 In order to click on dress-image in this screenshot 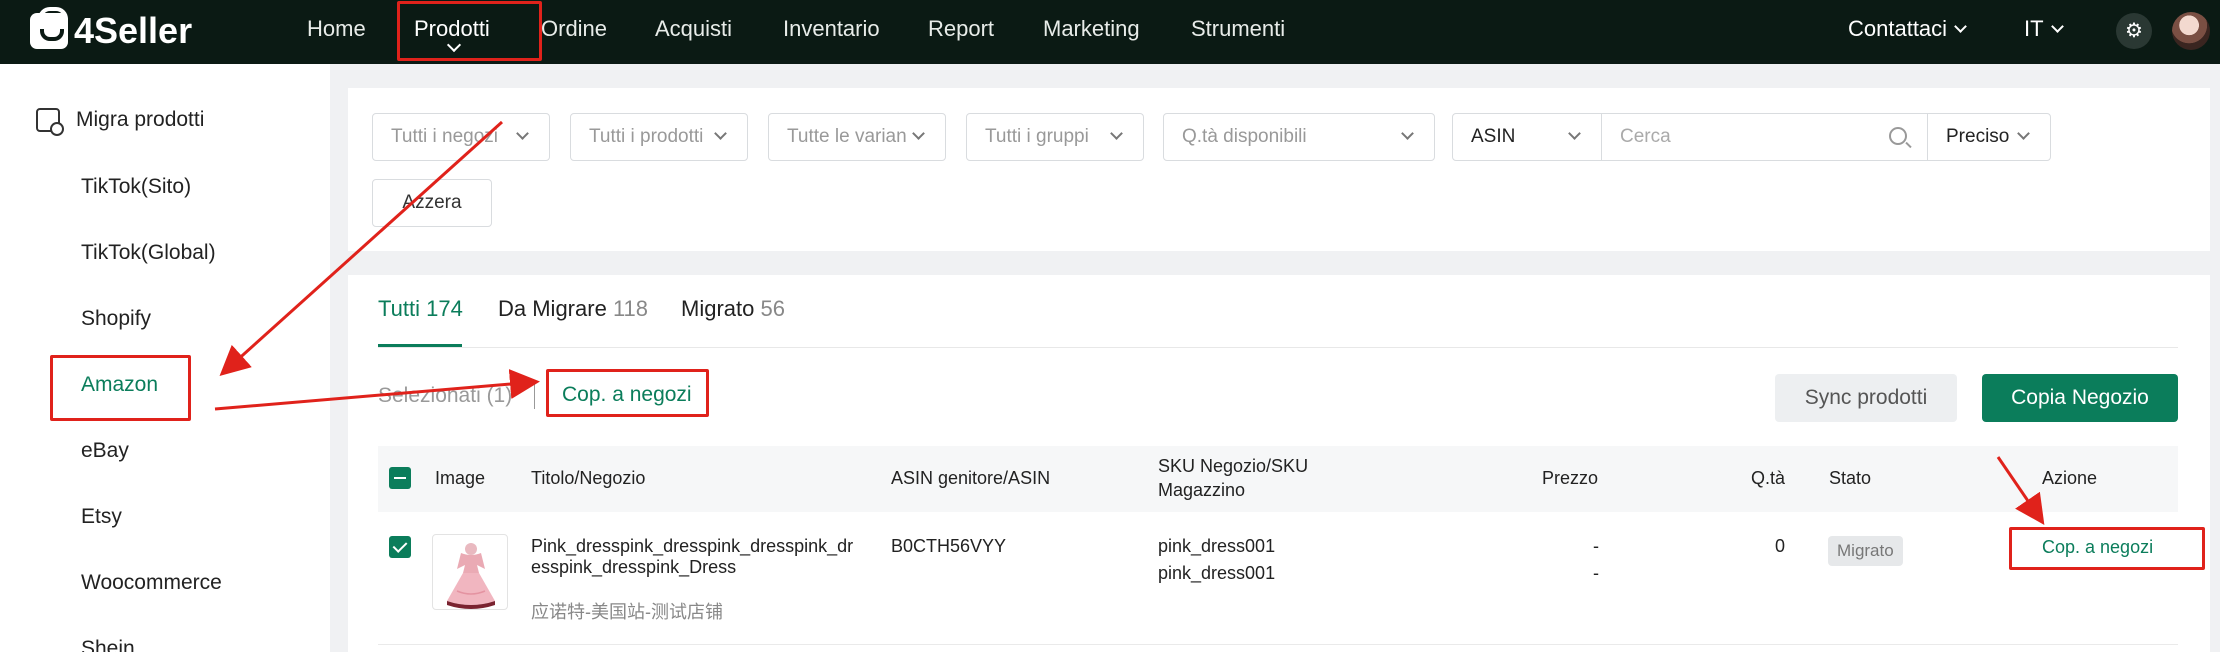, I will do `click(471, 576)`.